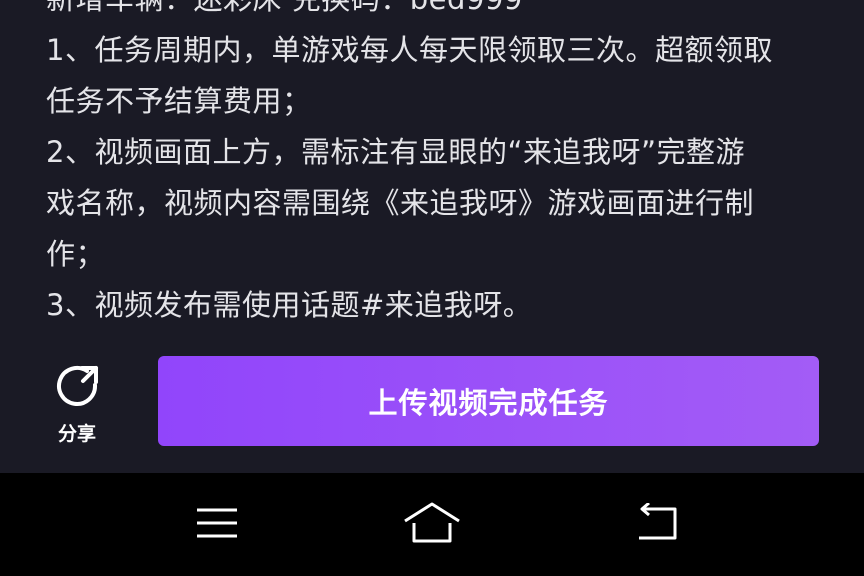  Describe the element at coordinates (77, 385) in the screenshot. I see `share-refresh-icon` at that location.